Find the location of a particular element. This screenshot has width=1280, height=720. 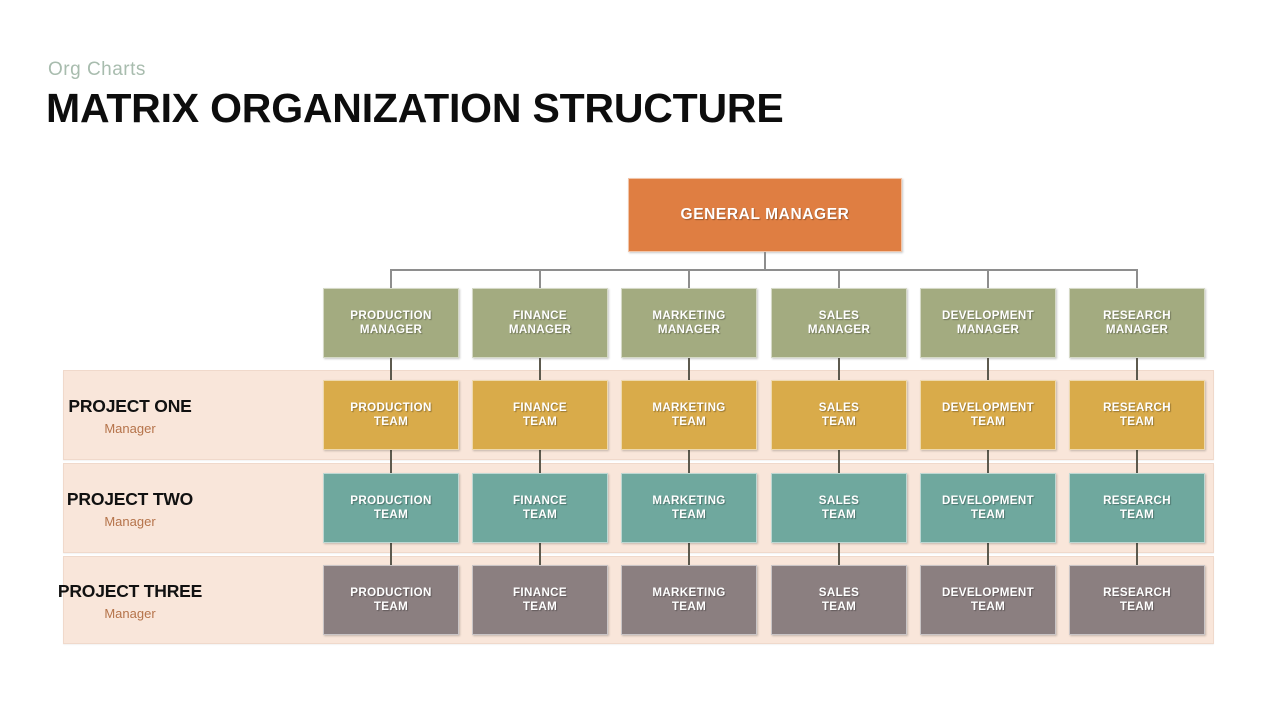

node-label: MARKETING MANAGER is located at coordinates (689, 322).